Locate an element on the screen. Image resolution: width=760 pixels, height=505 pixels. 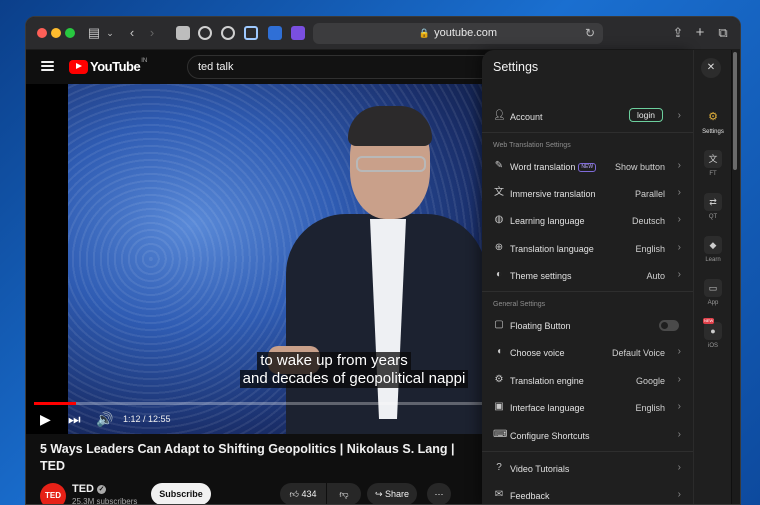
address-bar: 🔒 youtube.com ↻ is located at coordinates (458, 33).